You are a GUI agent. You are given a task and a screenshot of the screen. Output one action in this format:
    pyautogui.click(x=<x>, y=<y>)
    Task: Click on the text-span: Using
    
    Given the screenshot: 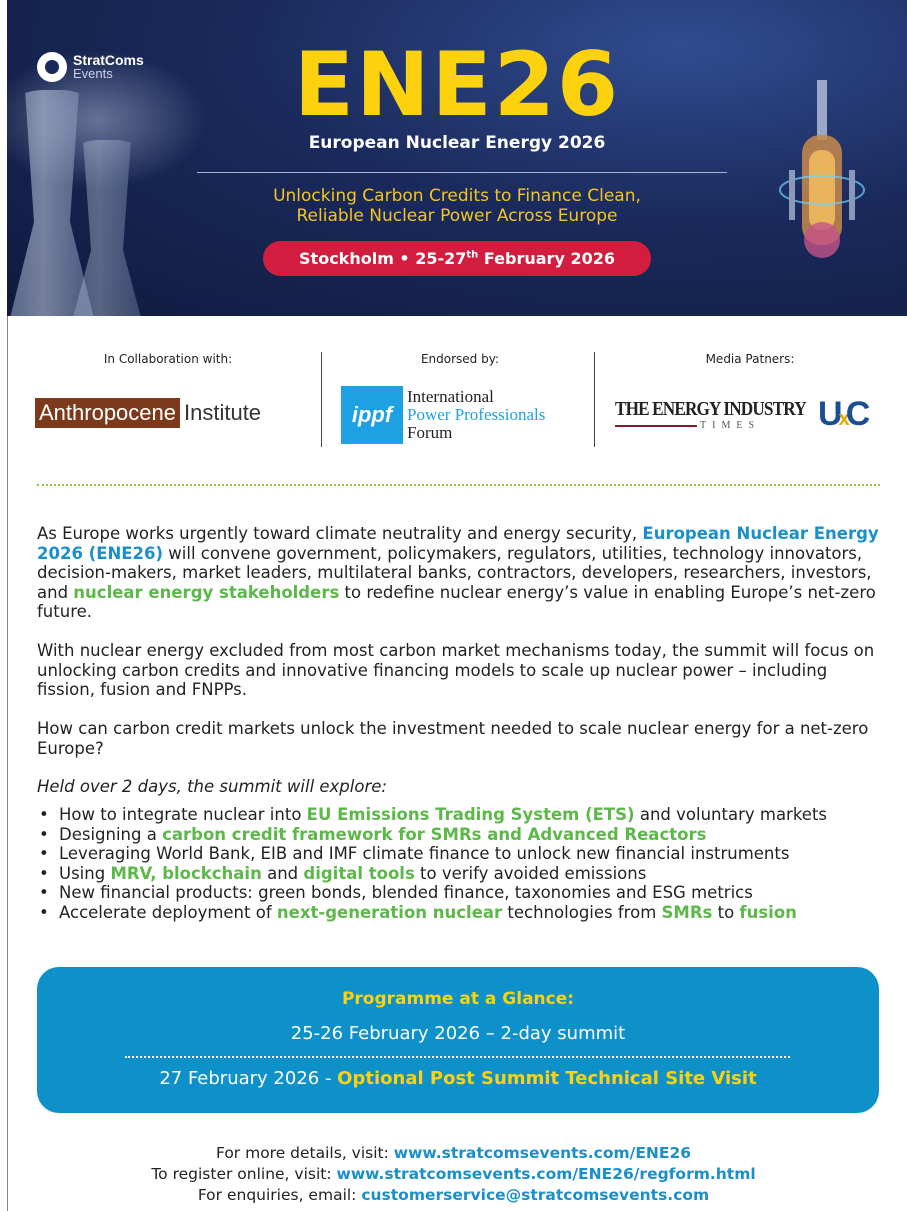 What is the action you would take?
    pyautogui.click(x=85, y=873)
    